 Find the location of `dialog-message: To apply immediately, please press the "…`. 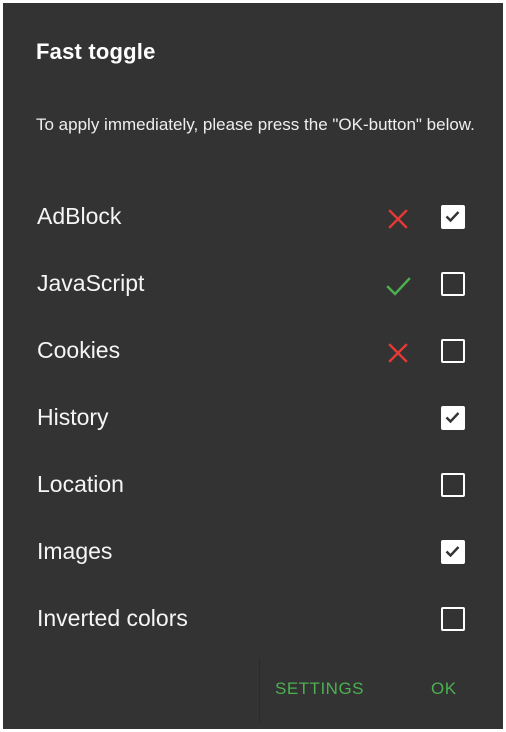

dialog-message: To apply immediately, please press the "… is located at coordinates (255, 124).